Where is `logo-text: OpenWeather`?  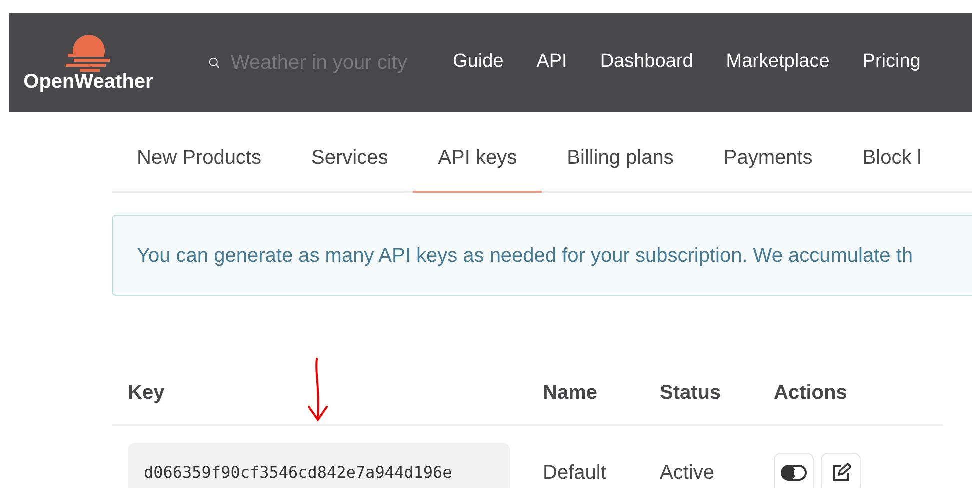 logo-text: OpenWeather is located at coordinates (89, 82).